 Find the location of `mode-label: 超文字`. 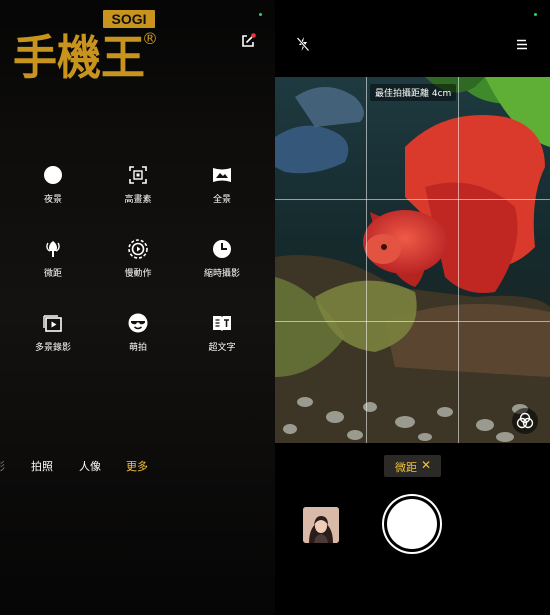

mode-label: 超文字 is located at coordinates (222, 348).